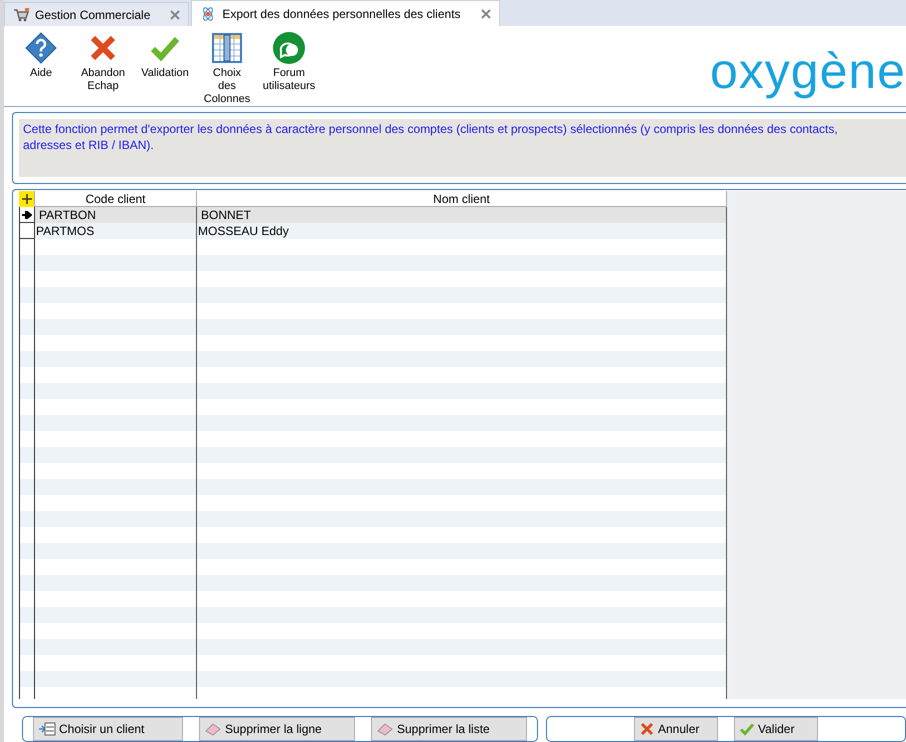 This screenshot has height=742, width=906. I want to click on toolbar-button: Abandon Echap, so click(103, 62).